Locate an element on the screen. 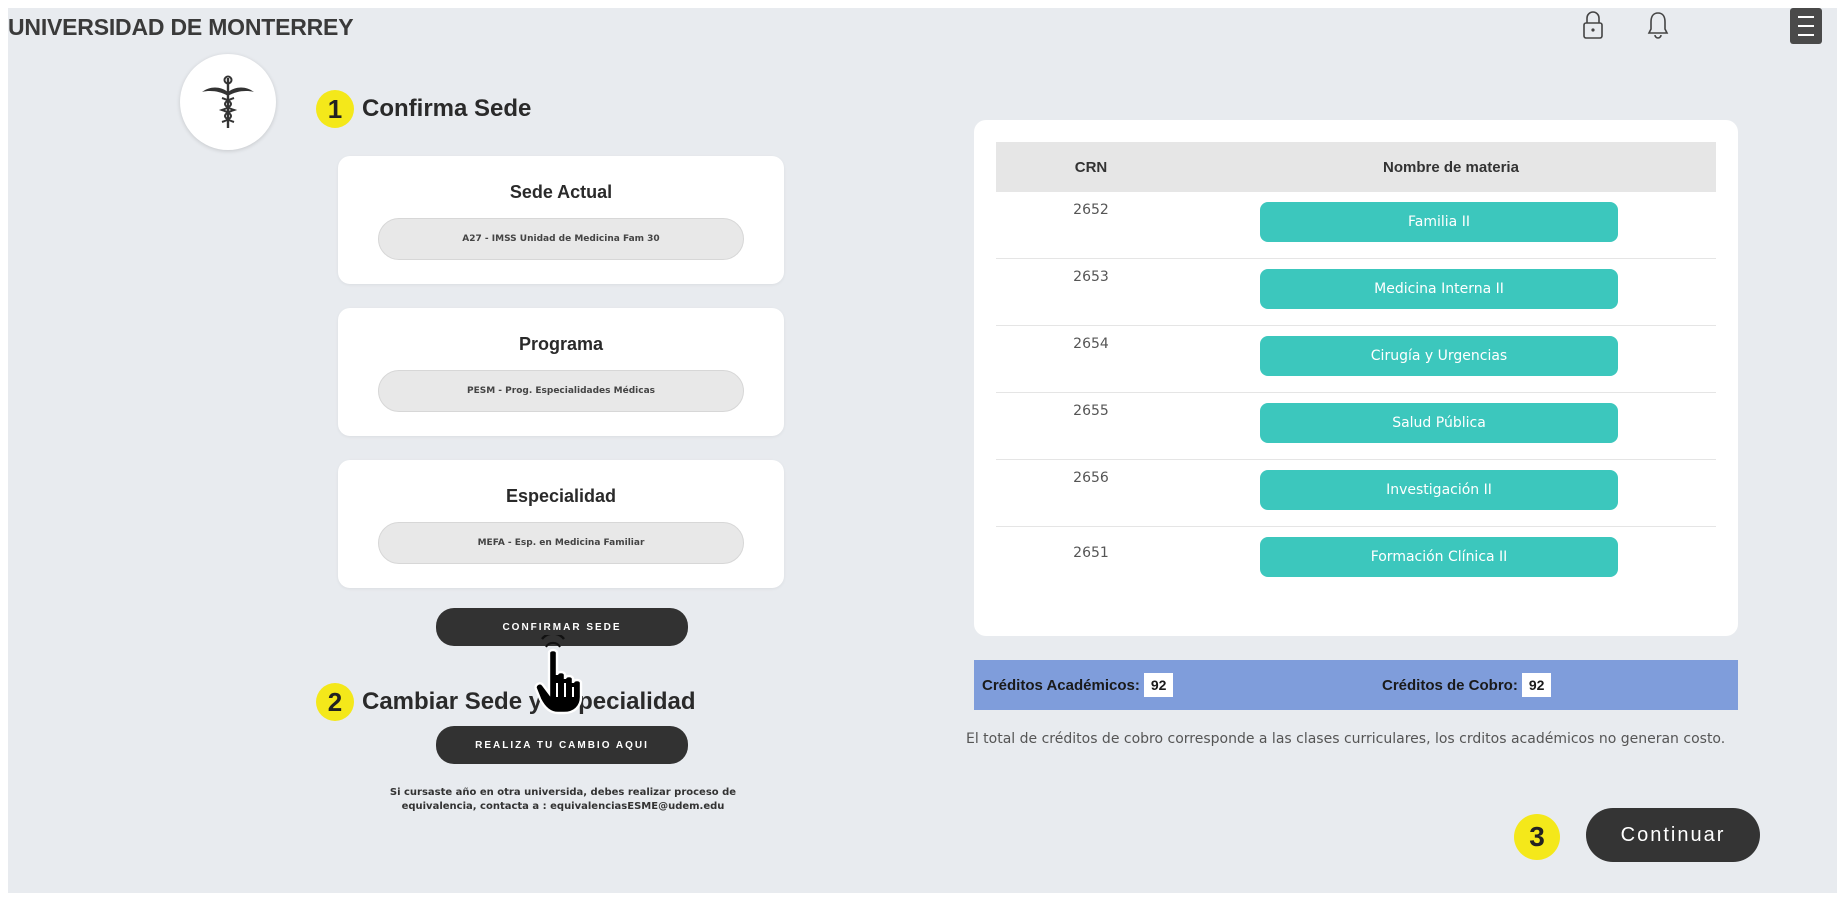  card-title: Sede Actual is located at coordinates (561, 192).